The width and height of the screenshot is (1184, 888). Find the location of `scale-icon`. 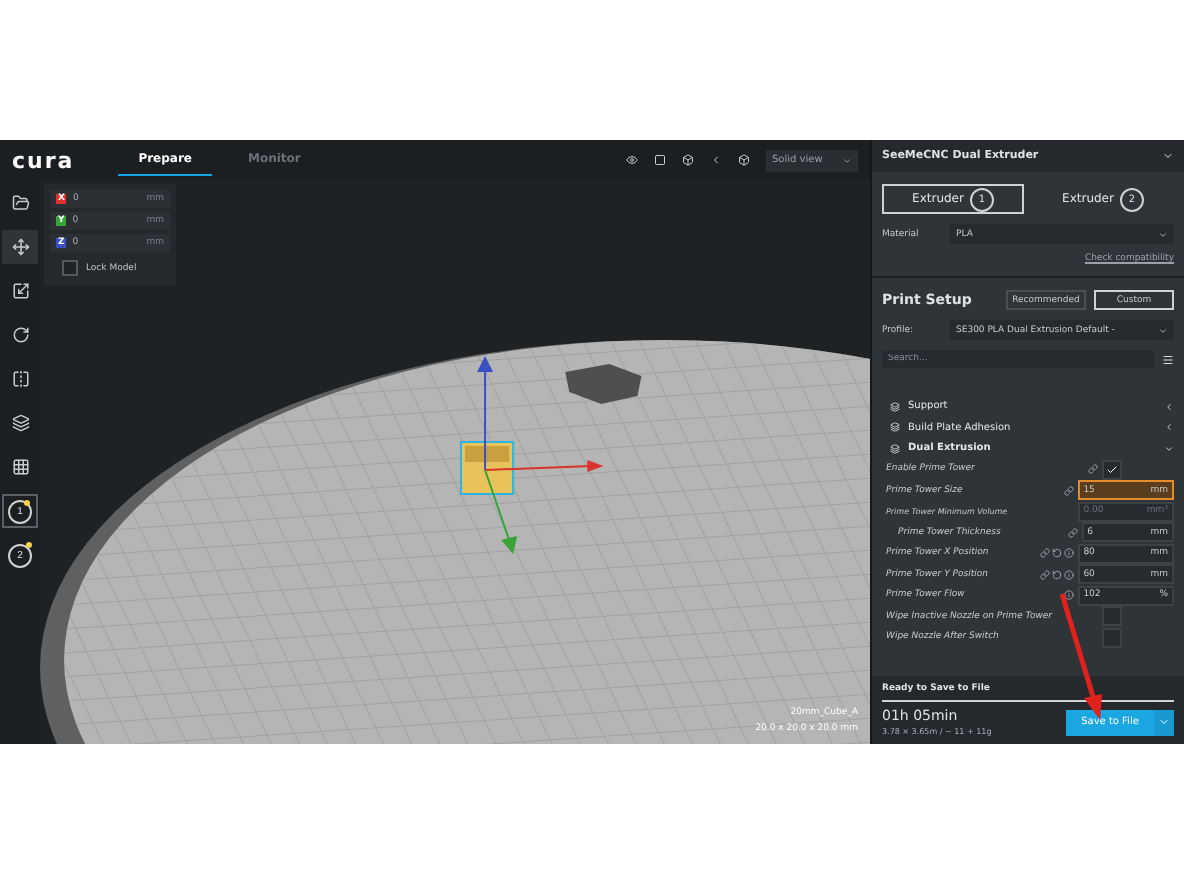

scale-icon is located at coordinates (20, 291).